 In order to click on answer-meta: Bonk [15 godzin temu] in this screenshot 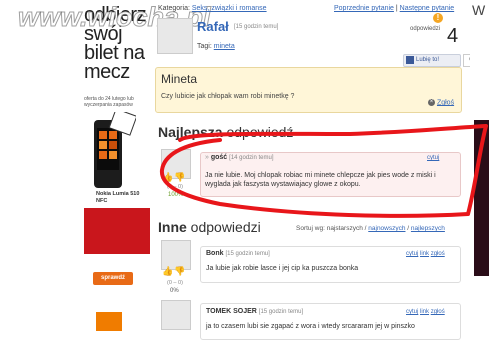, I will do `click(238, 253)`.